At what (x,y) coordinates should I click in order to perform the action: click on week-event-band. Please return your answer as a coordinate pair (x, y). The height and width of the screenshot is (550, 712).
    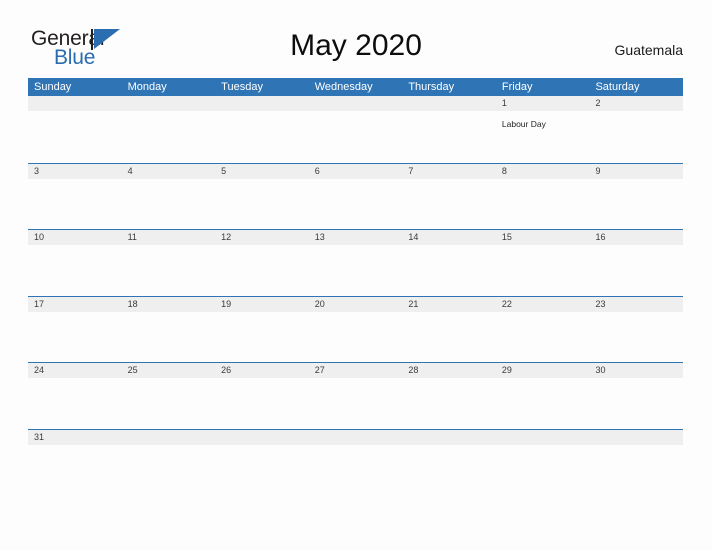
    Looking at the image, I should click on (355, 270).